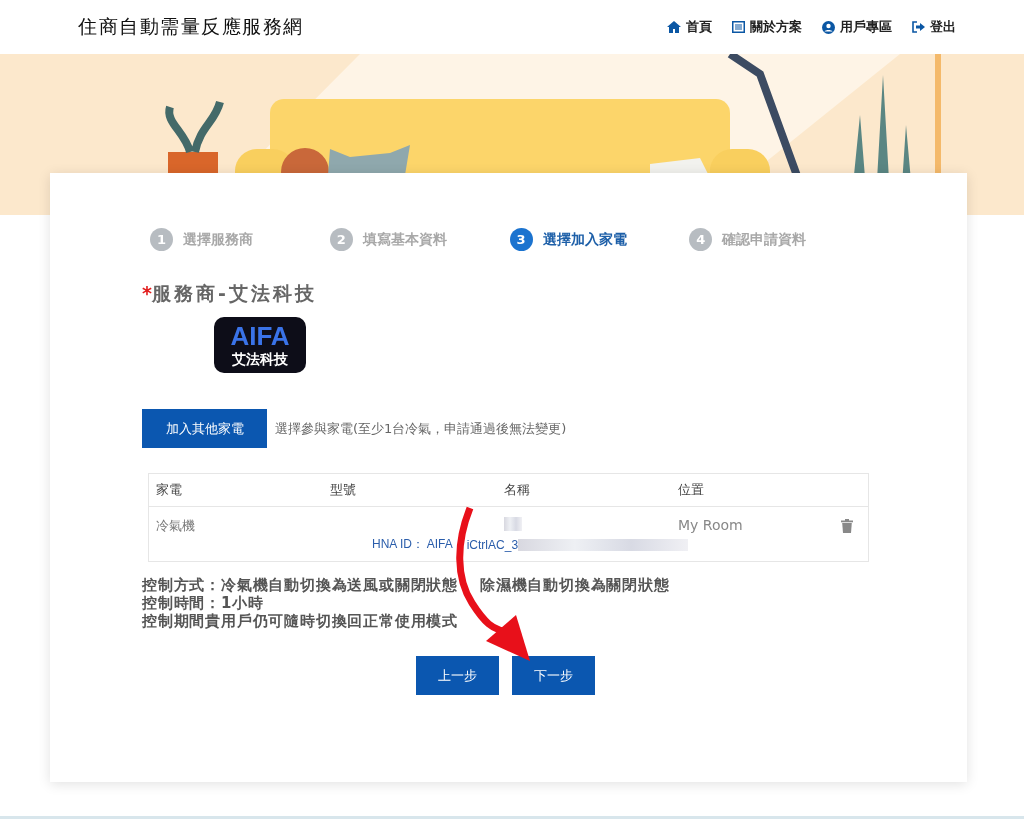  Describe the element at coordinates (457, 675) in the screenshot. I see `previous-button: 上一步` at that location.